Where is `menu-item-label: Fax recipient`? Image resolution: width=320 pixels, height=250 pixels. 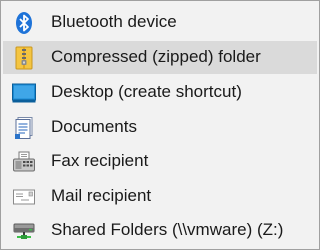
menu-item-label: Fax recipient is located at coordinates (100, 160).